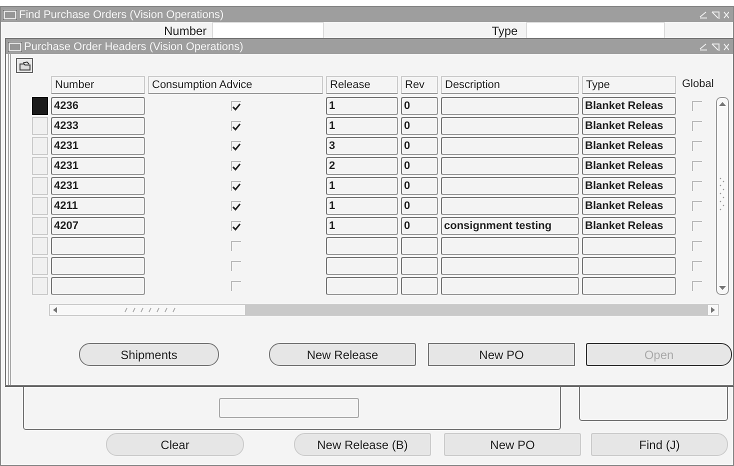  Describe the element at coordinates (149, 354) in the screenshot. I see `form-button: Shipments` at that location.